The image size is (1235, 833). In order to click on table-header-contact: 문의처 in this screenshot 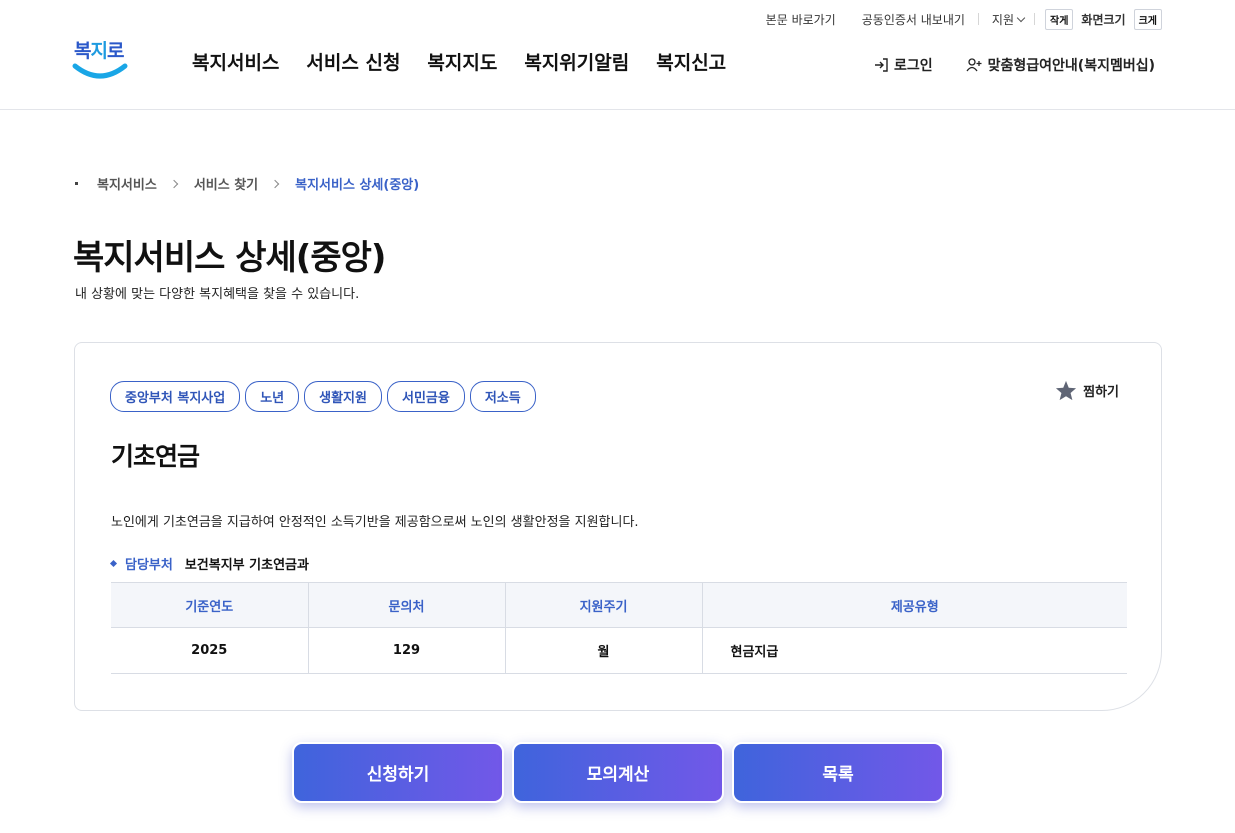, I will do `click(407, 605)`.